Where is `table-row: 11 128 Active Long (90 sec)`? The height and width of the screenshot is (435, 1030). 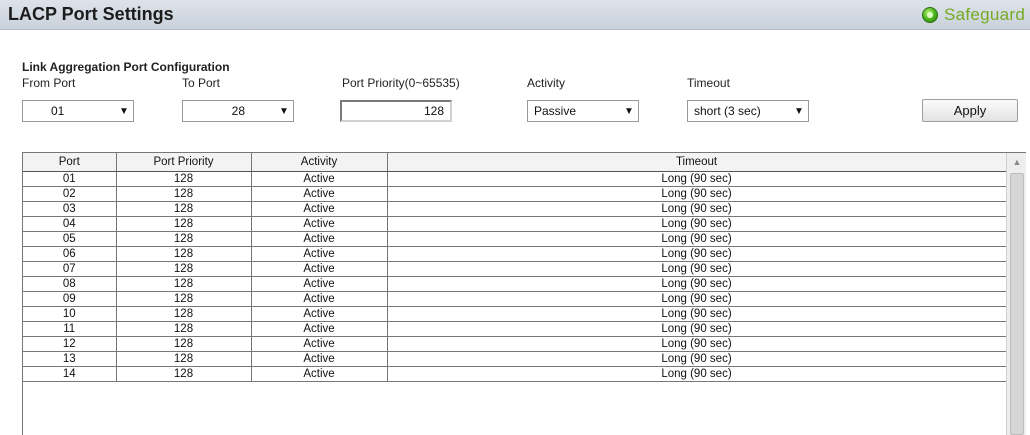
table-row: 11 128 Active Long (90 sec) is located at coordinates (515, 329).